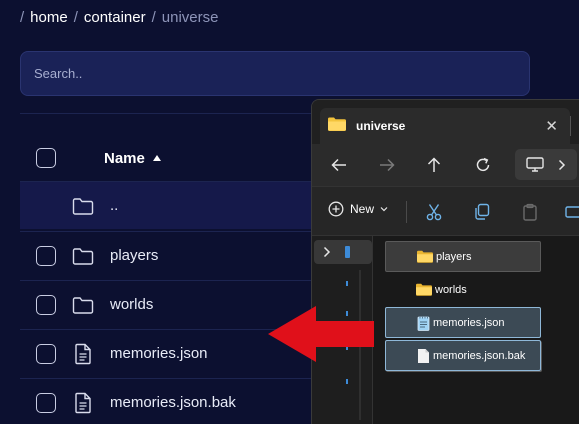 The image size is (579, 424). What do you see at coordinates (423, 323) in the screenshot?
I see `notepad-file-icon` at bounding box center [423, 323].